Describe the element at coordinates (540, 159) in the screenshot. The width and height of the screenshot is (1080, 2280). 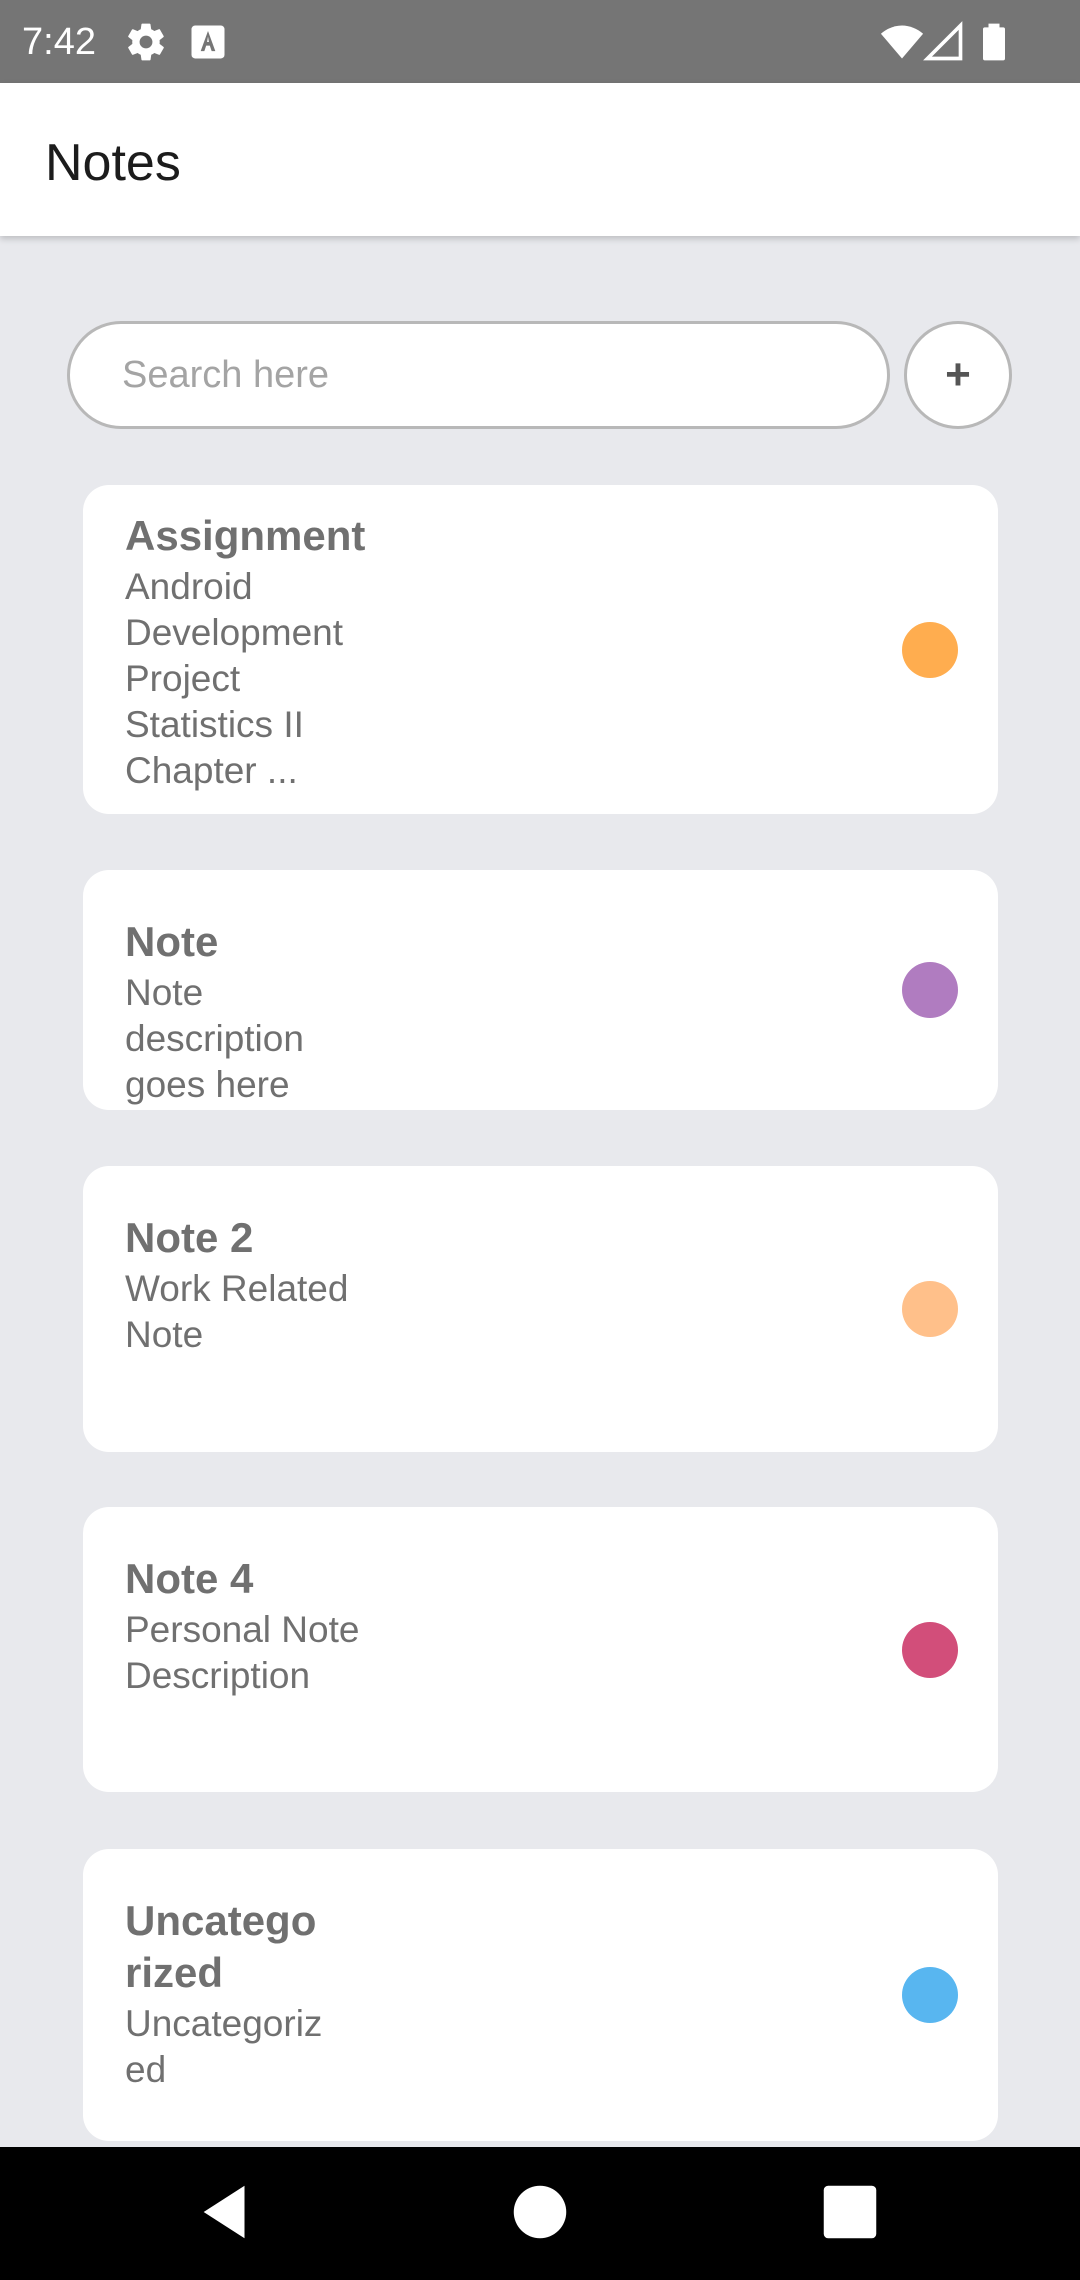
I see `app-bar: Notes` at that location.